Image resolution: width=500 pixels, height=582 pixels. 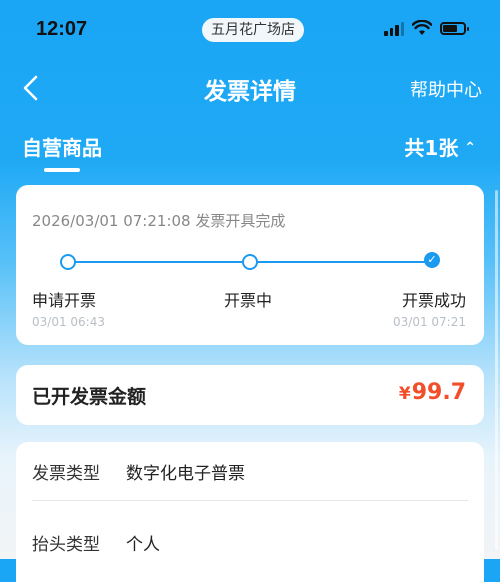 What do you see at coordinates (431, 148) in the screenshot?
I see `invoice-count-label: 共1张` at bounding box center [431, 148].